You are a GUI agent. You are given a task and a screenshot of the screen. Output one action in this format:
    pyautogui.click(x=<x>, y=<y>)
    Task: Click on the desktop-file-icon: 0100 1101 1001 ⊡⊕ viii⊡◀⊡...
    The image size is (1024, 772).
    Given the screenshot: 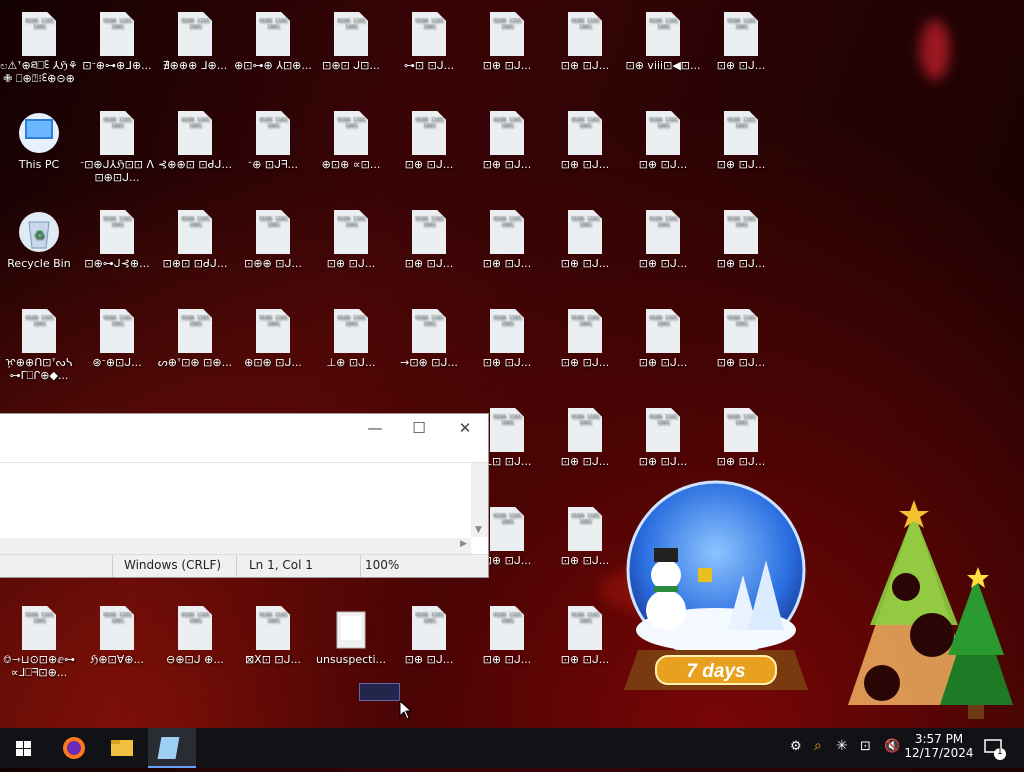 What is the action you would take?
    pyautogui.click(x=663, y=54)
    